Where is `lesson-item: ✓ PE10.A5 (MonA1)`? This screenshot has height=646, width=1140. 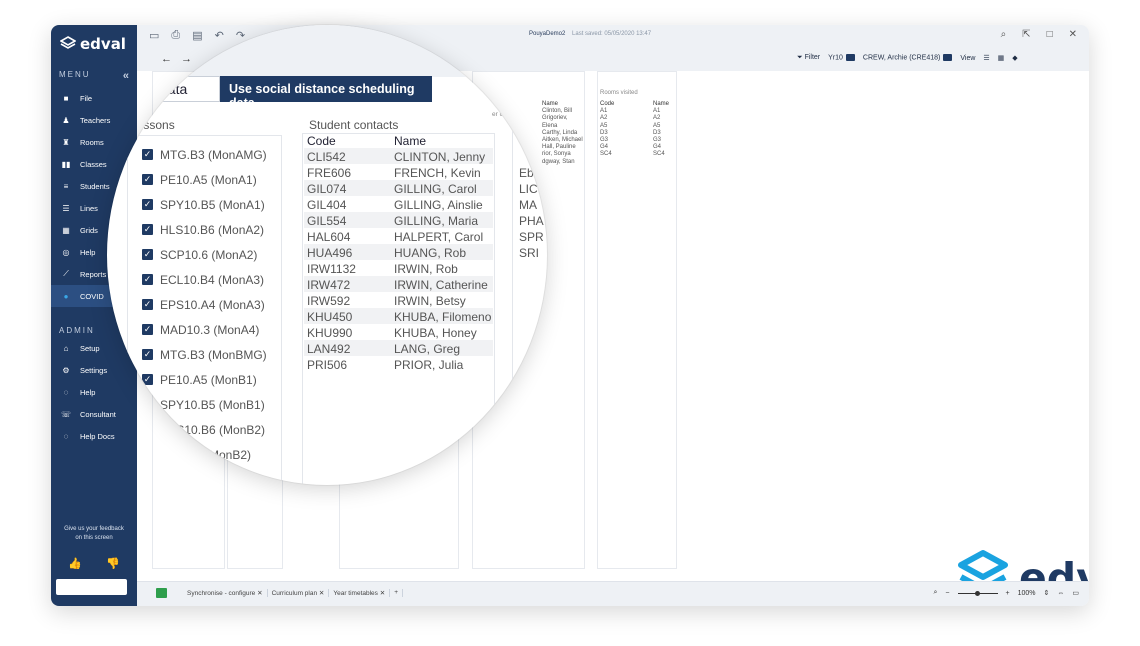
lesson-item: ✓ PE10.A5 (MonA1) is located at coordinates (199, 179).